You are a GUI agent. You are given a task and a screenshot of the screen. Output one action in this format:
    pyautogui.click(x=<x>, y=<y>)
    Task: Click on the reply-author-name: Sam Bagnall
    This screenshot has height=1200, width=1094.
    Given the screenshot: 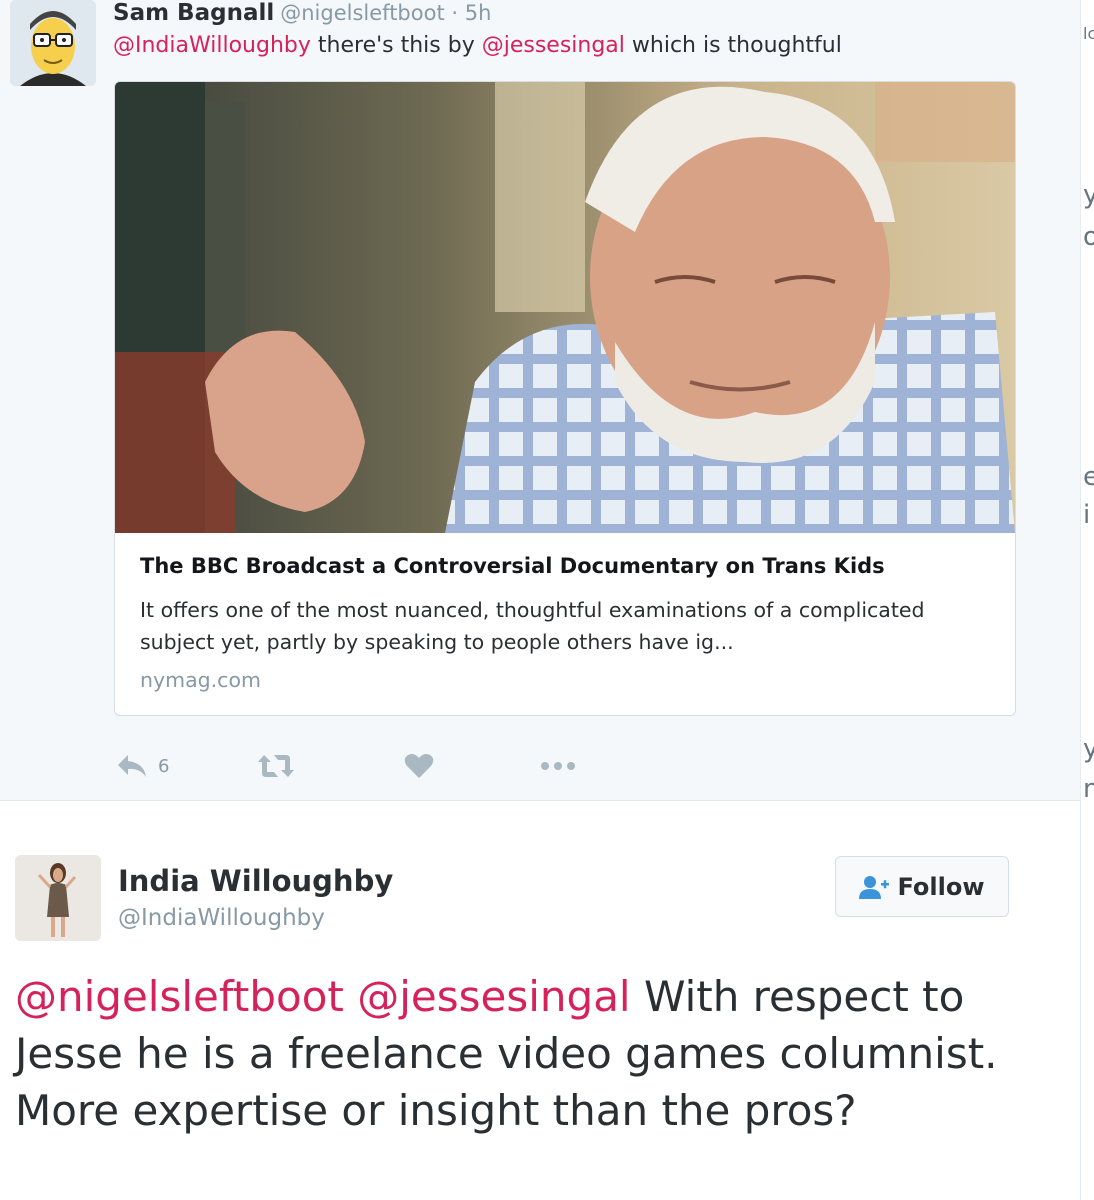 What is the action you would take?
    pyautogui.click(x=193, y=13)
    